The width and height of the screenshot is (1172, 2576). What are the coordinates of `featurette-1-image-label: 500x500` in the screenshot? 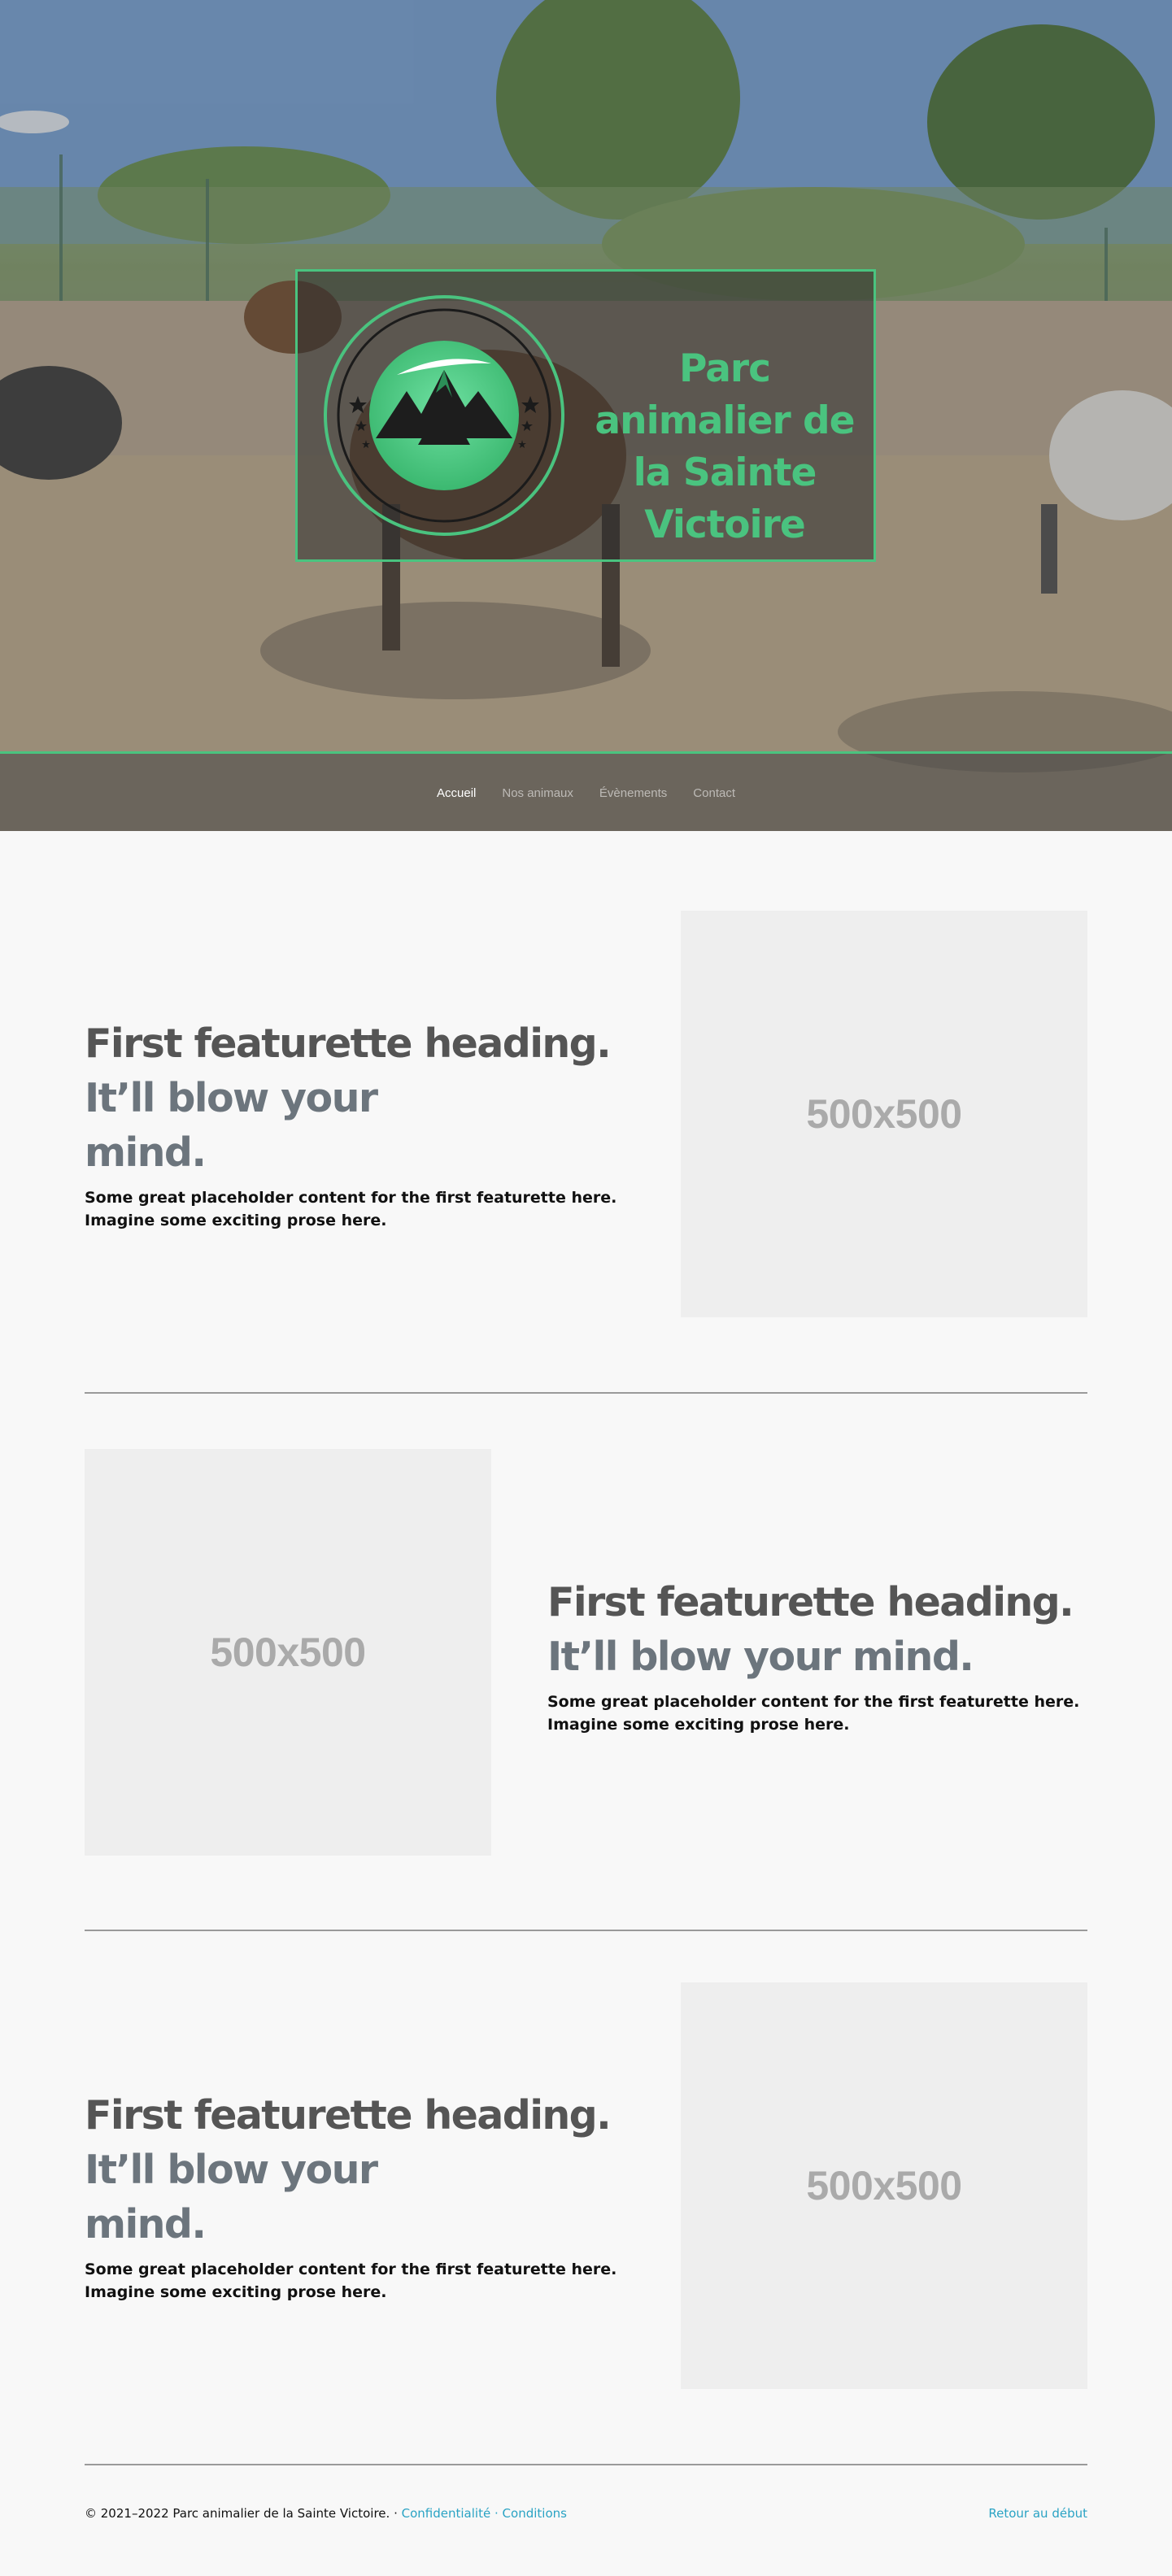 It's located at (884, 1114).